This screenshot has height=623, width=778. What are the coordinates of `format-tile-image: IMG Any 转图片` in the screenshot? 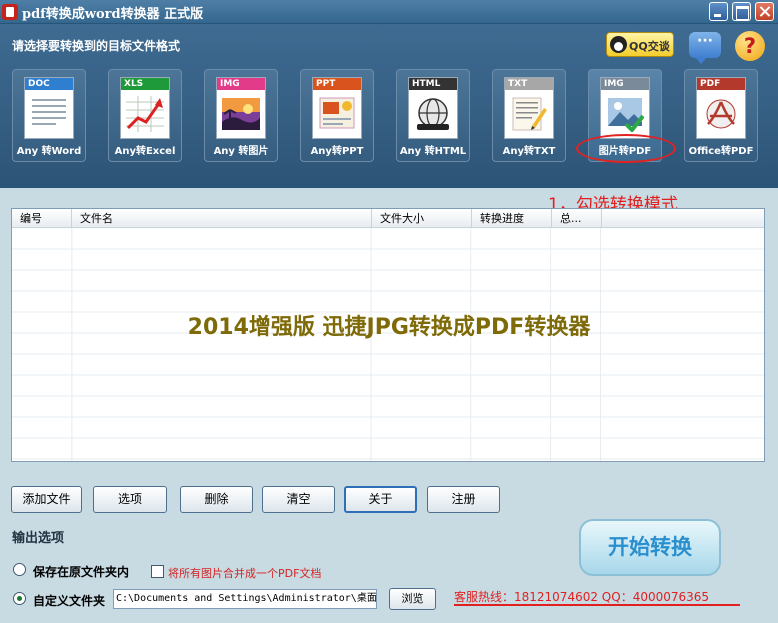 It's located at (241, 115).